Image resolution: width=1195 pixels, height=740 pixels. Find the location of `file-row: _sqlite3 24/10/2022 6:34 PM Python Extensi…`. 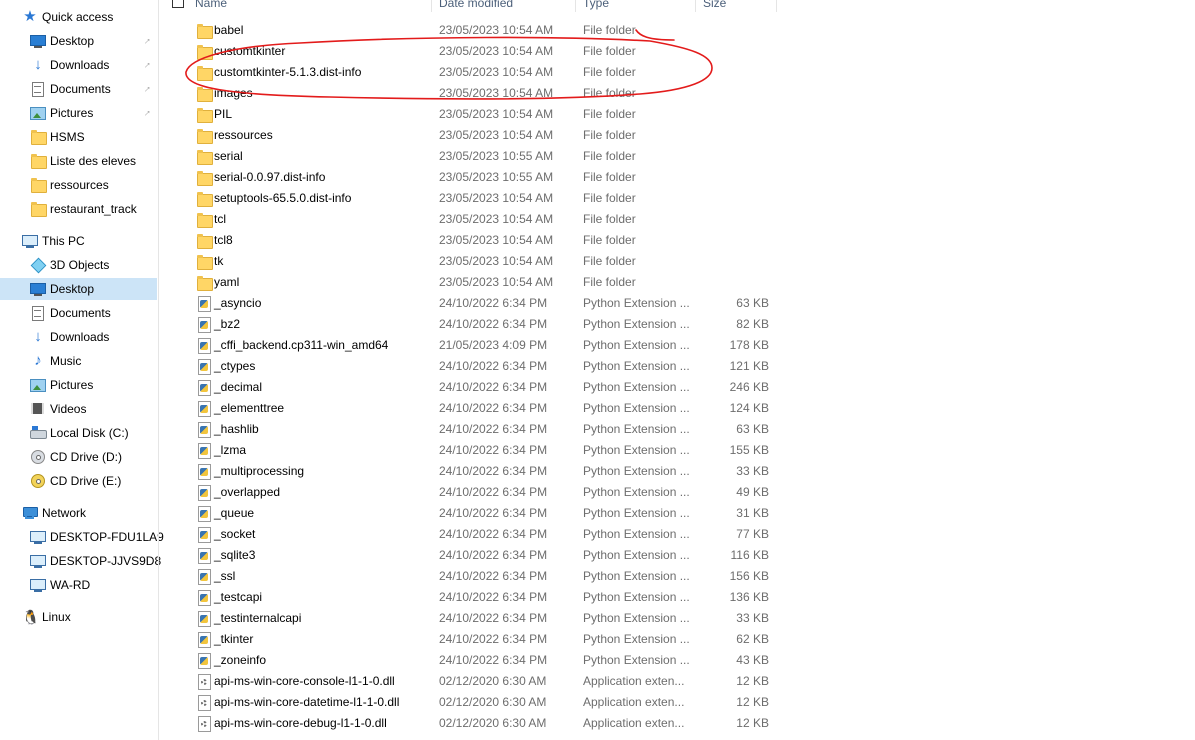

file-row: _sqlite3 24/10/2022 6:34 PM Python Extensi… is located at coordinates (468, 555).